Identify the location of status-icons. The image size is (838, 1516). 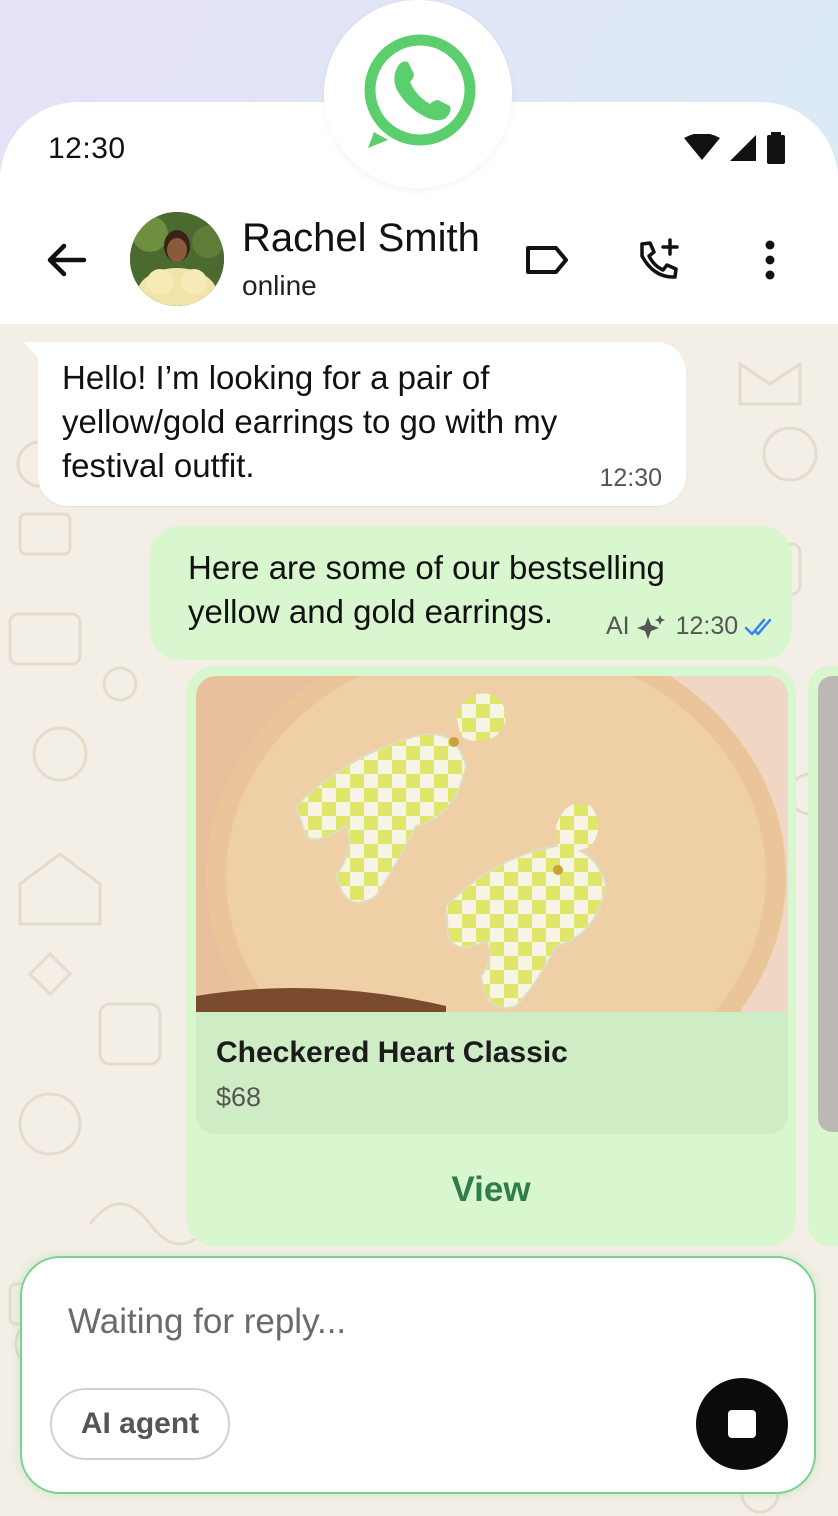
(735, 148).